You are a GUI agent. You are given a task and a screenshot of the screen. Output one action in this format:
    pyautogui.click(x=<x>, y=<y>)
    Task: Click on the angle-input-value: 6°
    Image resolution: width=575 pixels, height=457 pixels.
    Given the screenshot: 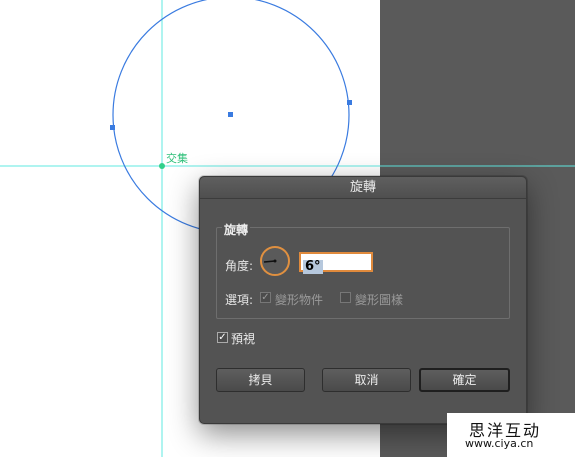 What is the action you would take?
    pyautogui.click(x=313, y=266)
    